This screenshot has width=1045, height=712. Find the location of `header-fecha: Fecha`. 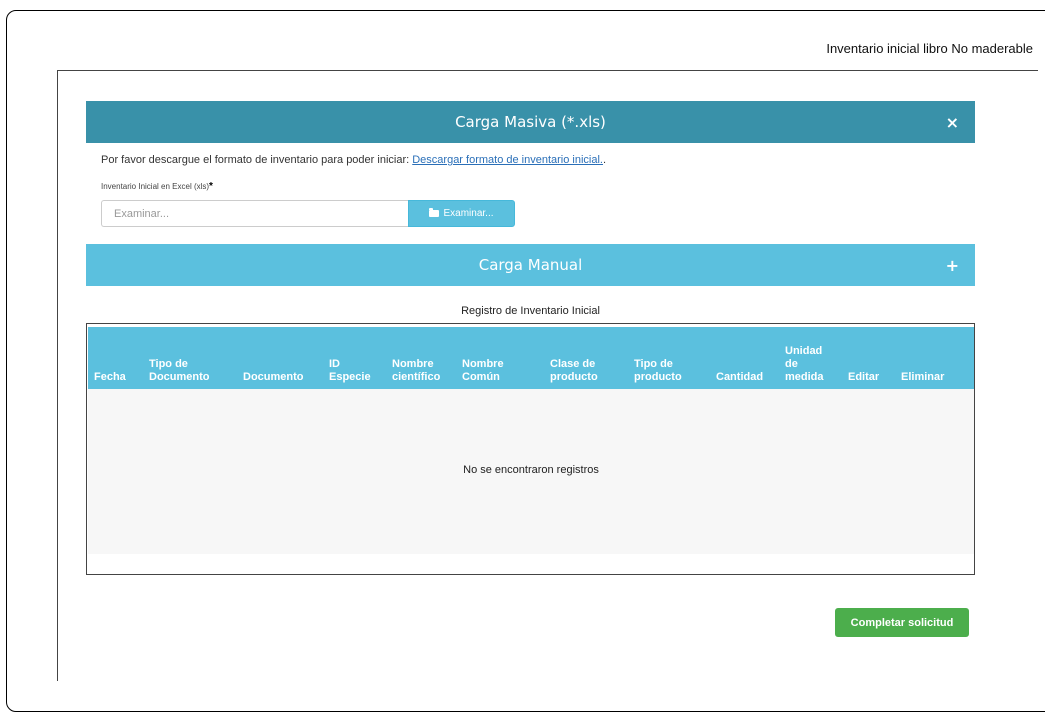

header-fecha: Fecha is located at coordinates (110, 377).